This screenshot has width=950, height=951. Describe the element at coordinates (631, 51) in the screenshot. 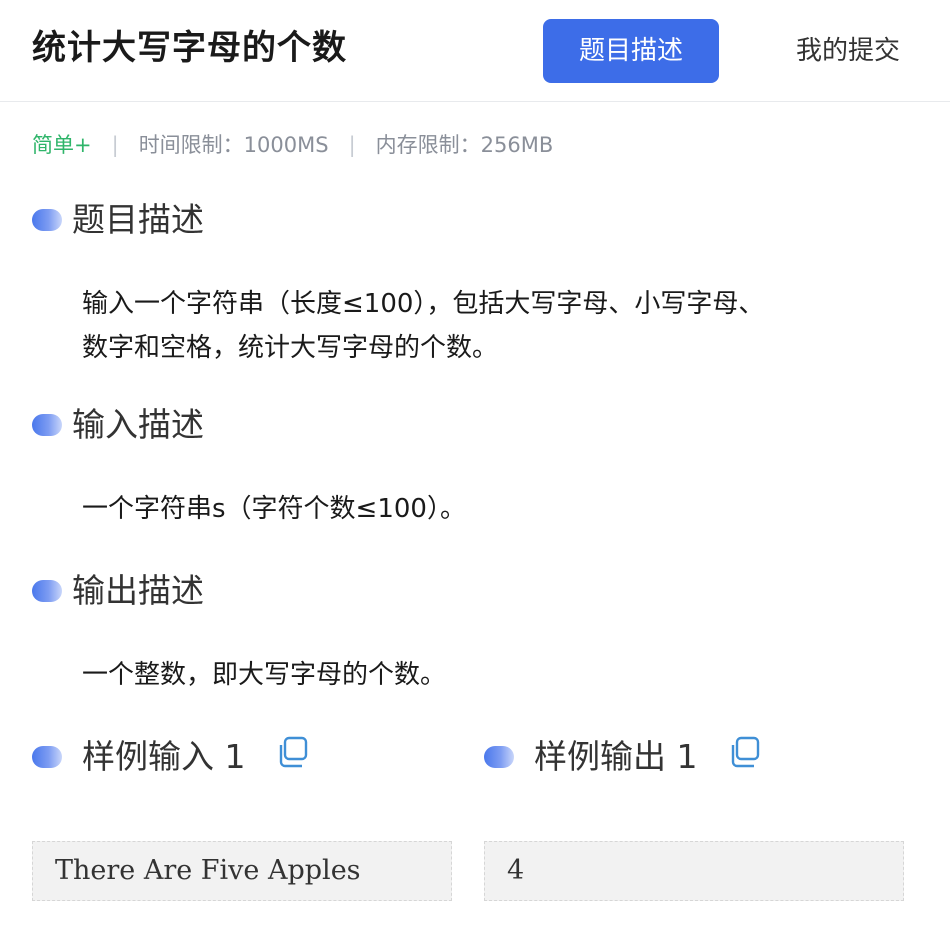

I see `tab-problem-description: 题目描述` at that location.